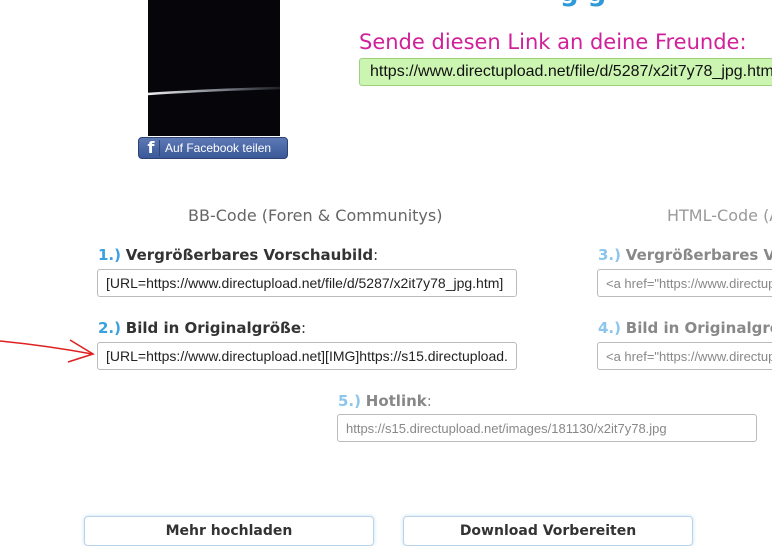 Image resolution: width=772 pixels, height=546 pixels. I want to click on field-number: 5.), so click(349, 401).